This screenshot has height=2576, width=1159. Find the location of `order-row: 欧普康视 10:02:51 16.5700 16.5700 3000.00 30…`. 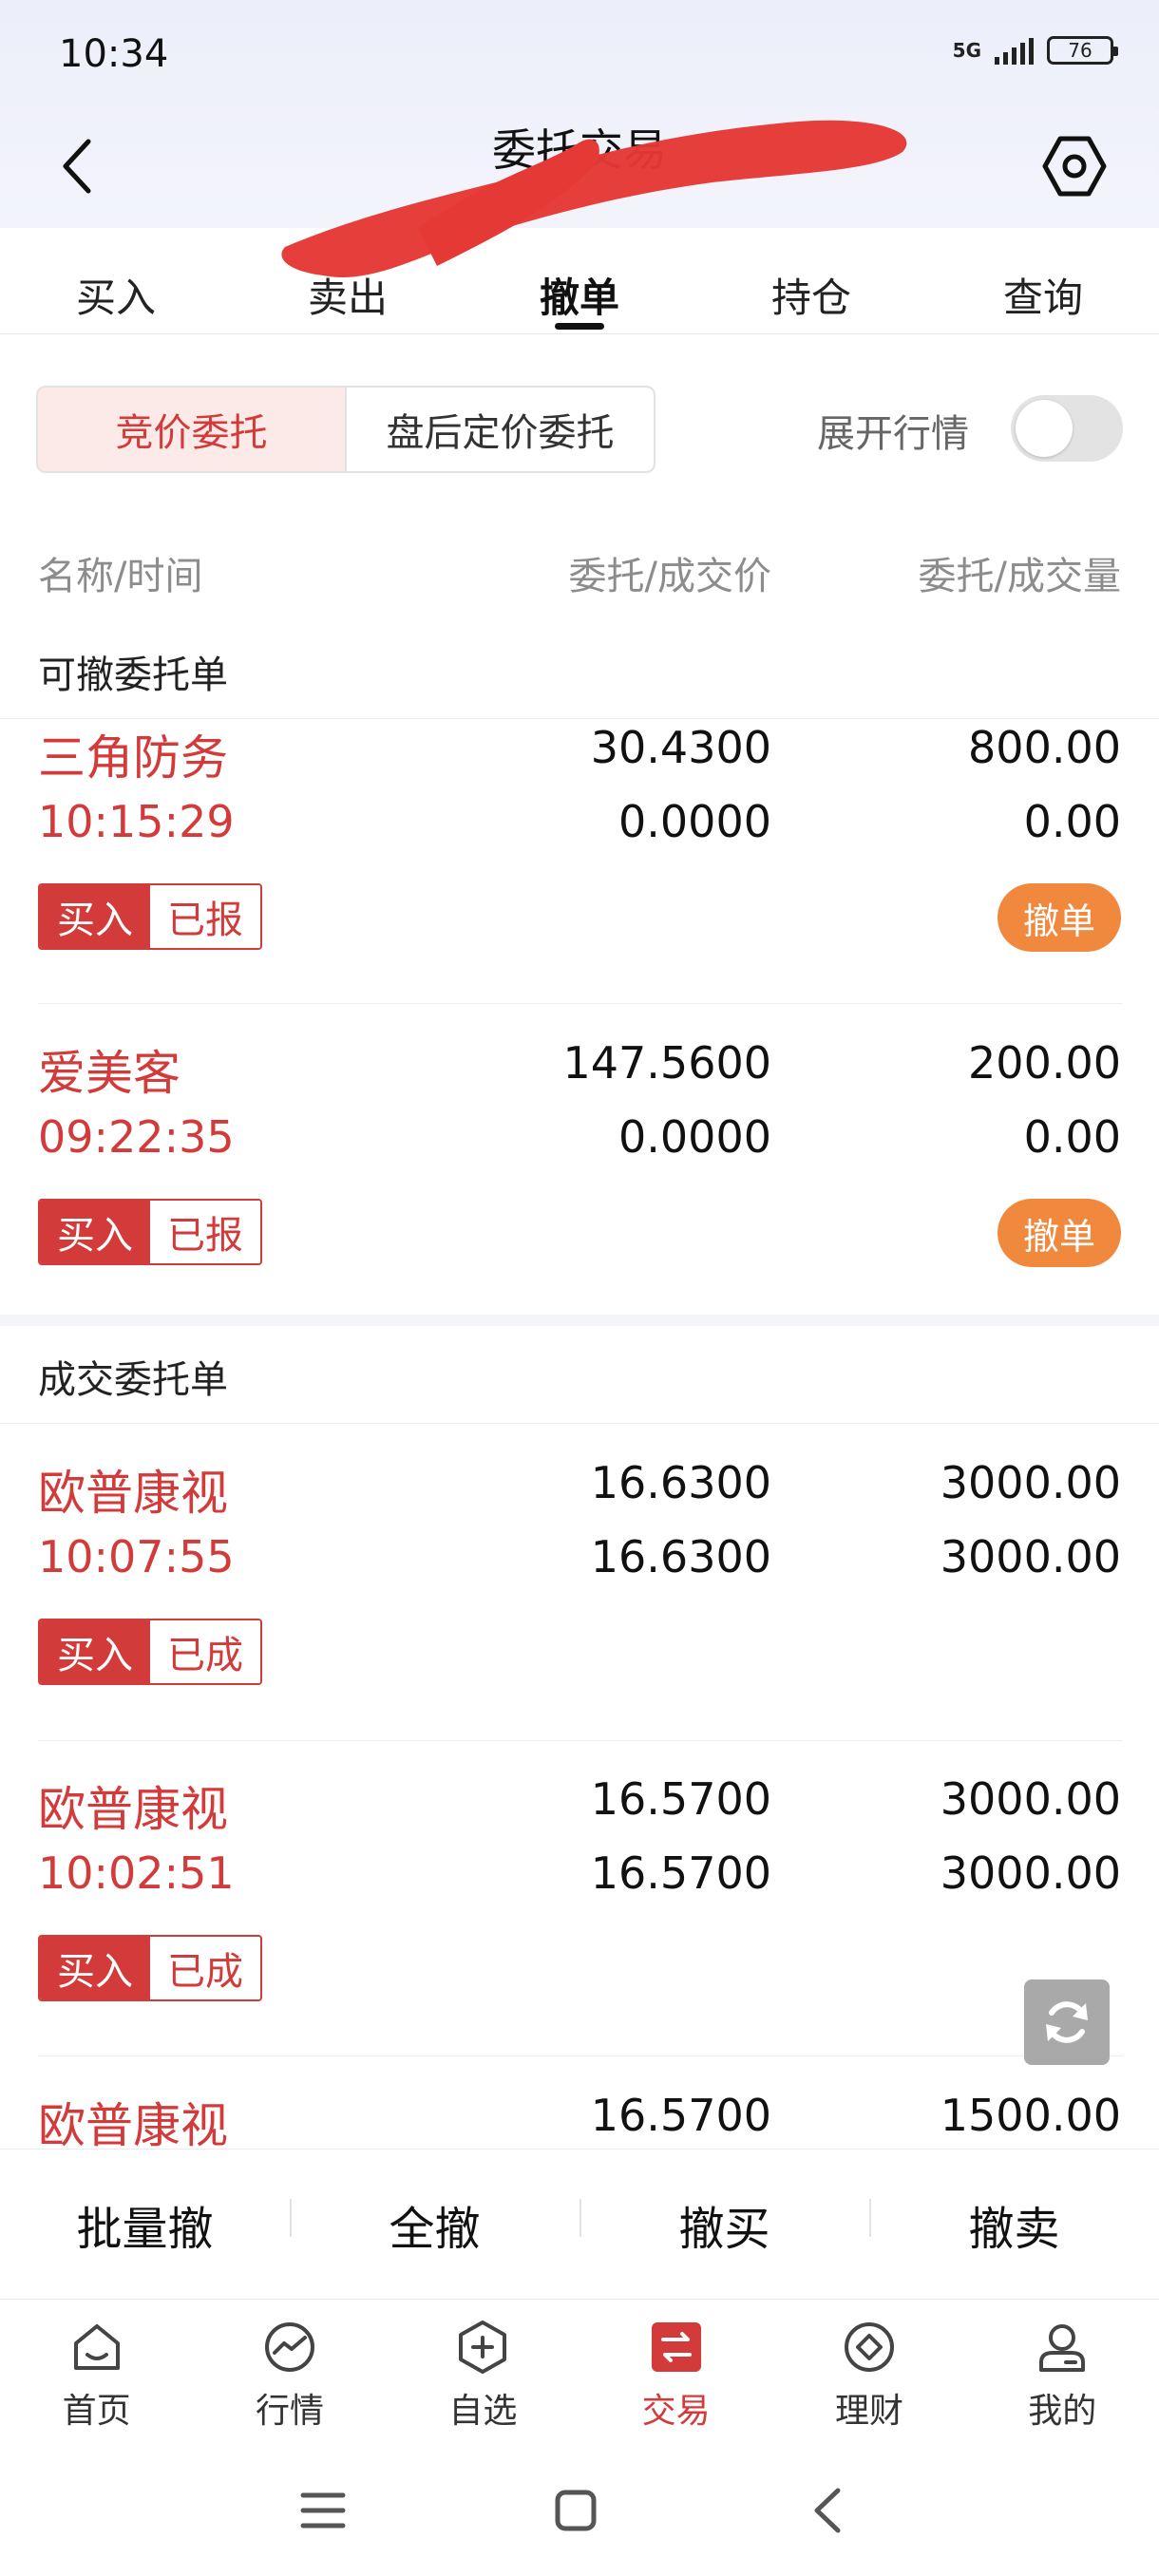

order-row: 欧普康视 10:02:51 16.5700 16.5700 3000.00 30… is located at coordinates (579, 1913).